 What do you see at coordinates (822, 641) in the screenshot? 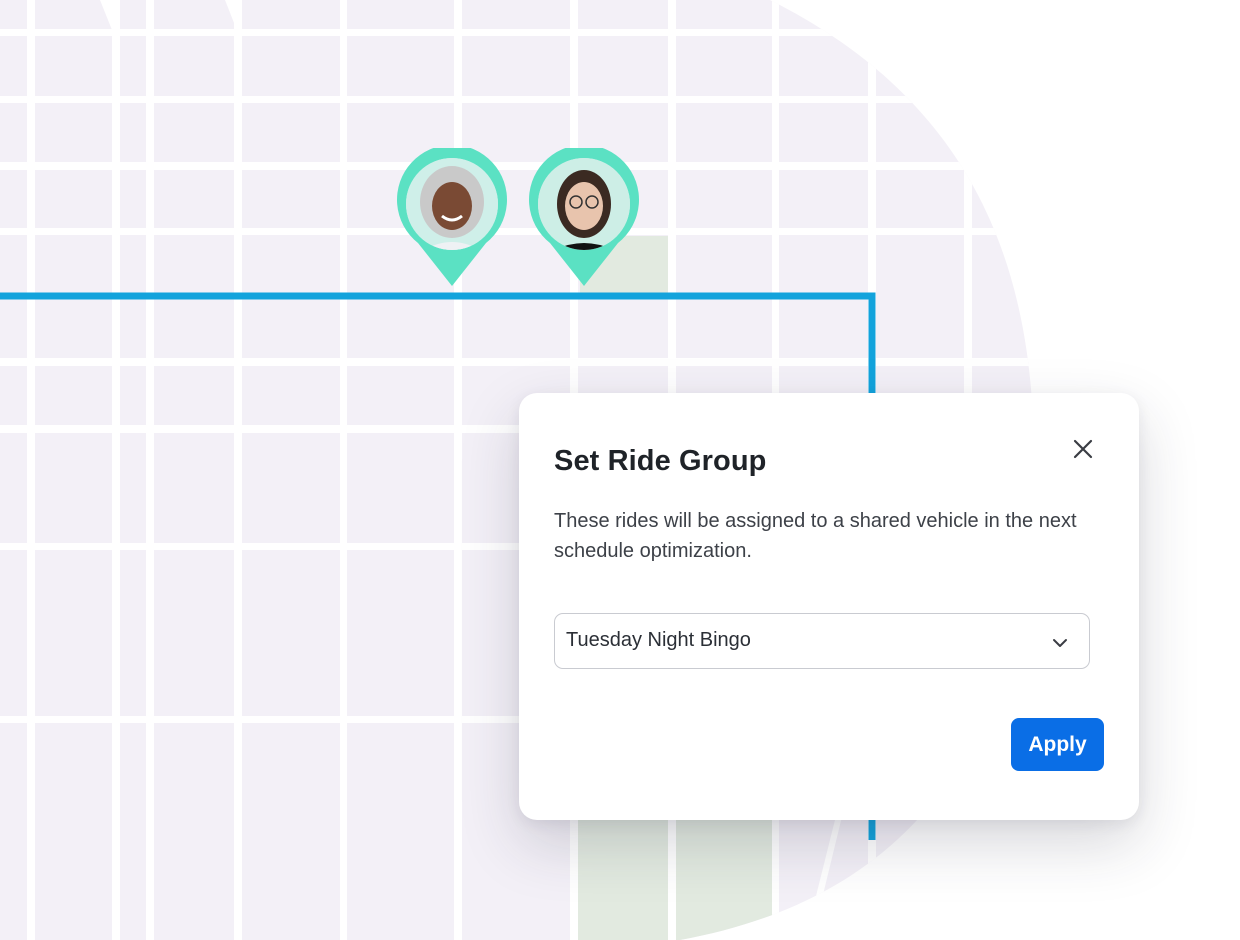
I see `ride-group-select: Tuesday Night Bingo` at bounding box center [822, 641].